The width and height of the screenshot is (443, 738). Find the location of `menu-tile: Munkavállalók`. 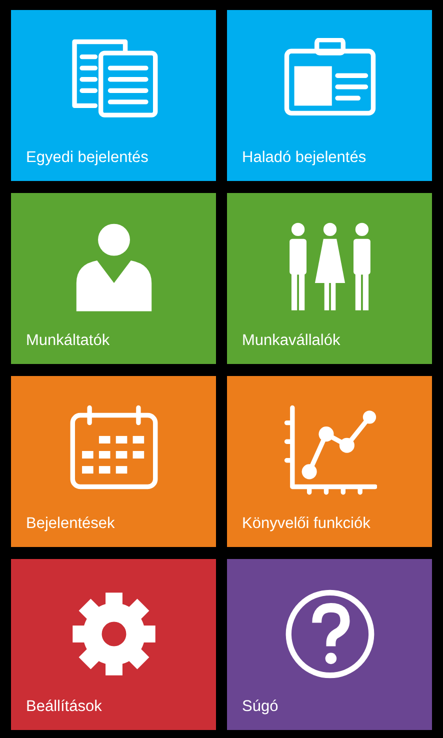

menu-tile: Munkavállalók is located at coordinates (329, 278).